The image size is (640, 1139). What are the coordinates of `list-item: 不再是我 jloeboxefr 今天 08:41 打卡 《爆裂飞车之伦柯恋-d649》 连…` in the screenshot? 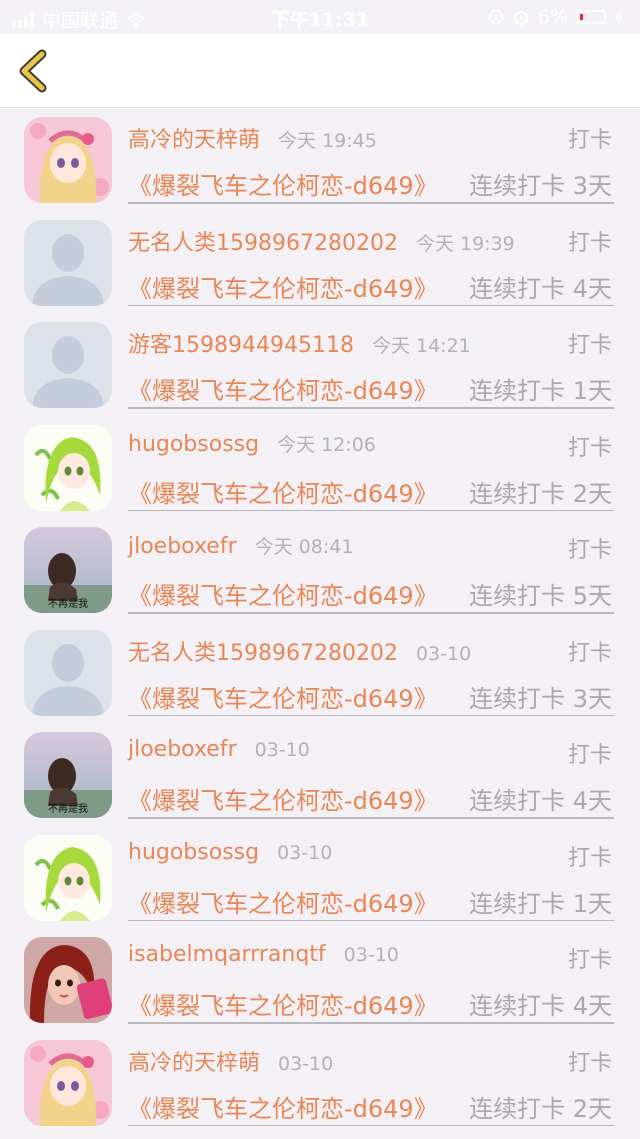 It's located at (320, 569).